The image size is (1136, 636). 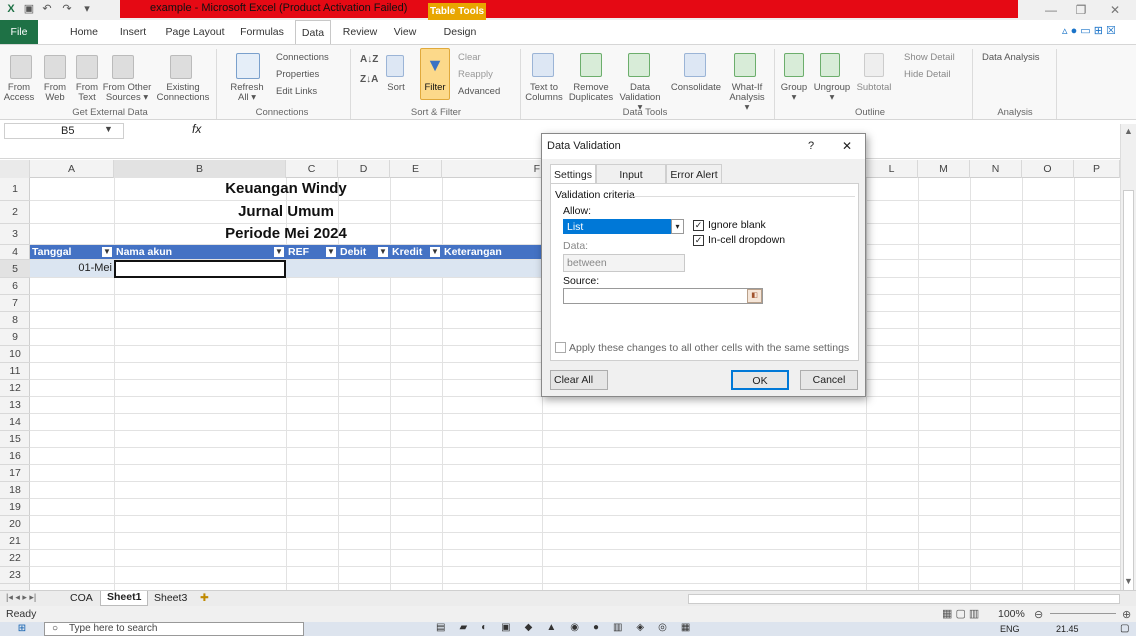 I want to click on row-header: 8, so click(x=15, y=320).